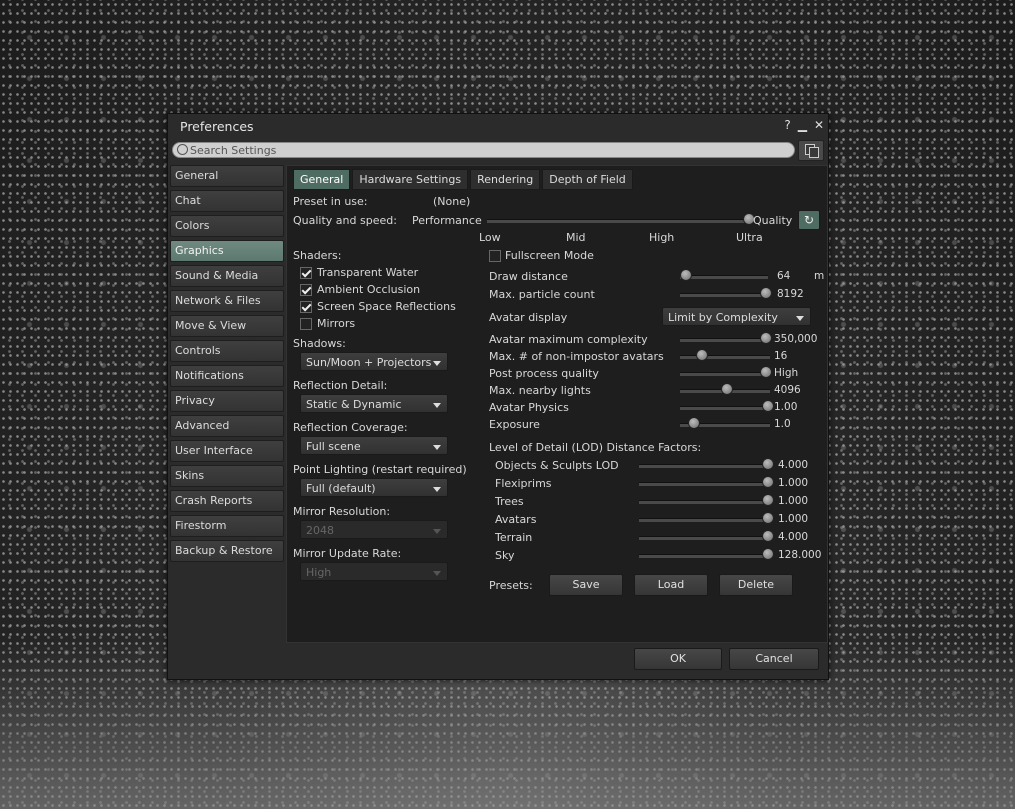  Describe the element at coordinates (227, 176) in the screenshot. I see `sidebar-item-general: General` at that location.